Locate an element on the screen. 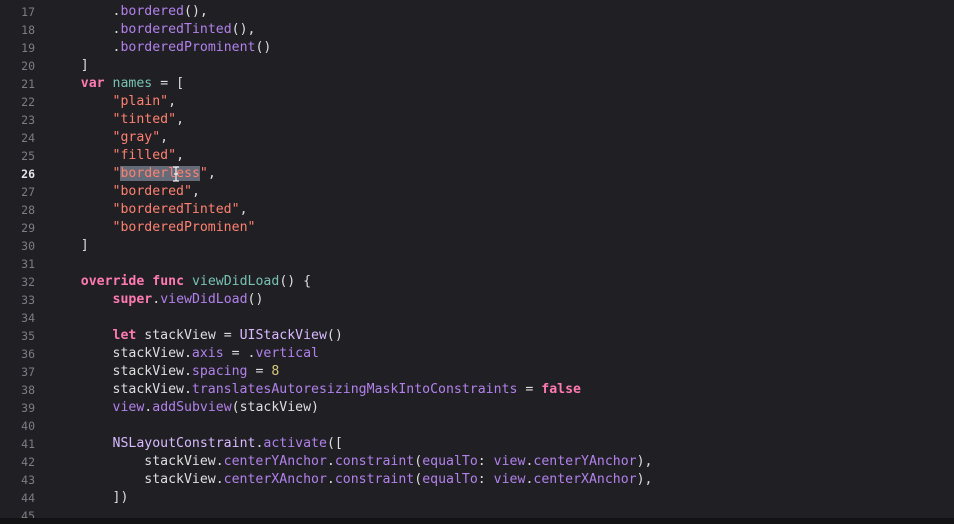 The width and height of the screenshot is (954, 524). code-line: 26 "borderl ess", is located at coordinates (477, 174).